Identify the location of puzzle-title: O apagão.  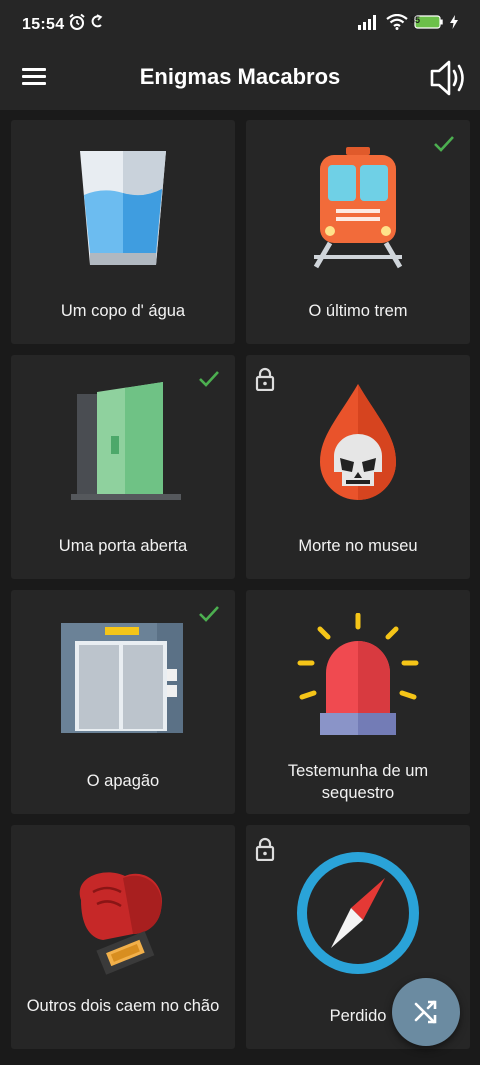
(123, 781).